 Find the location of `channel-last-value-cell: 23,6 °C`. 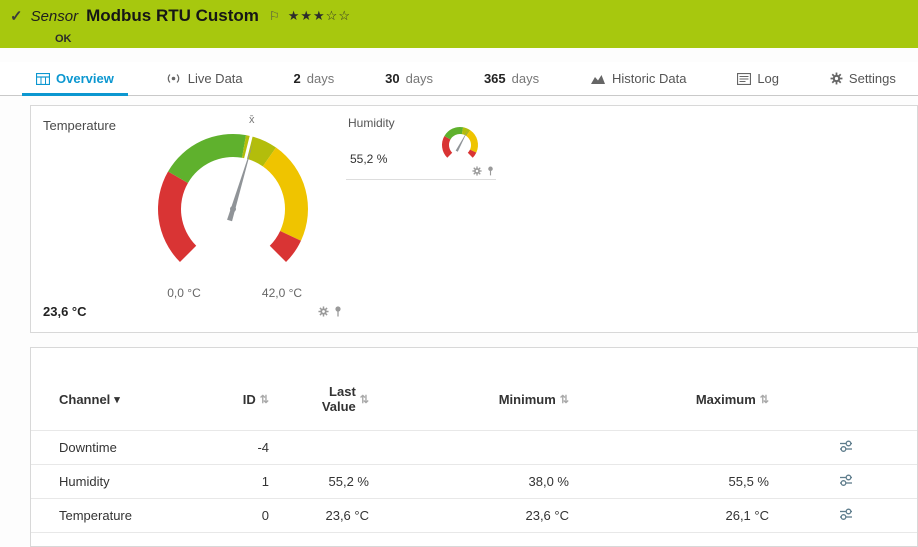

channel-last-value-cell: 23,6 °C is located at coordinates (349, 515).